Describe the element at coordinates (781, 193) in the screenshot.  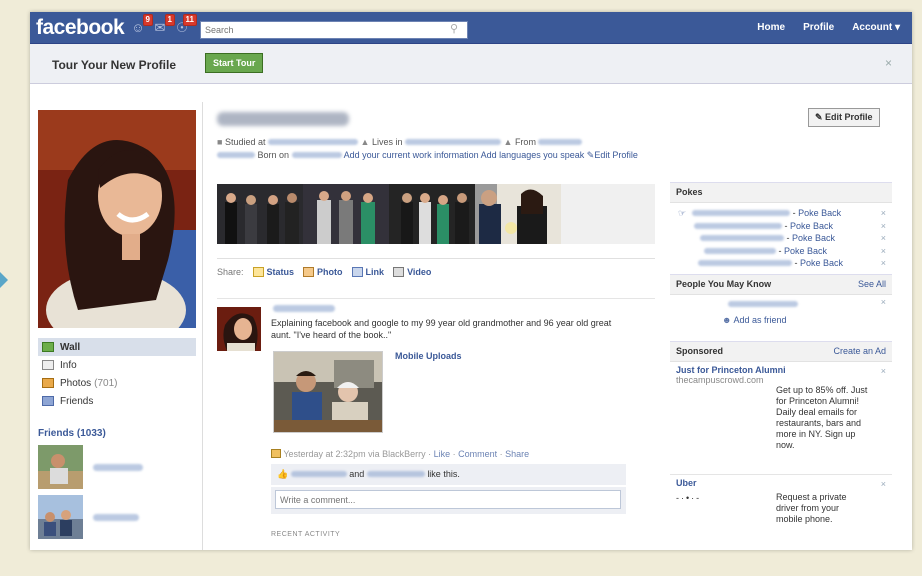
I see `pokes-heading: Pokes` at that location.